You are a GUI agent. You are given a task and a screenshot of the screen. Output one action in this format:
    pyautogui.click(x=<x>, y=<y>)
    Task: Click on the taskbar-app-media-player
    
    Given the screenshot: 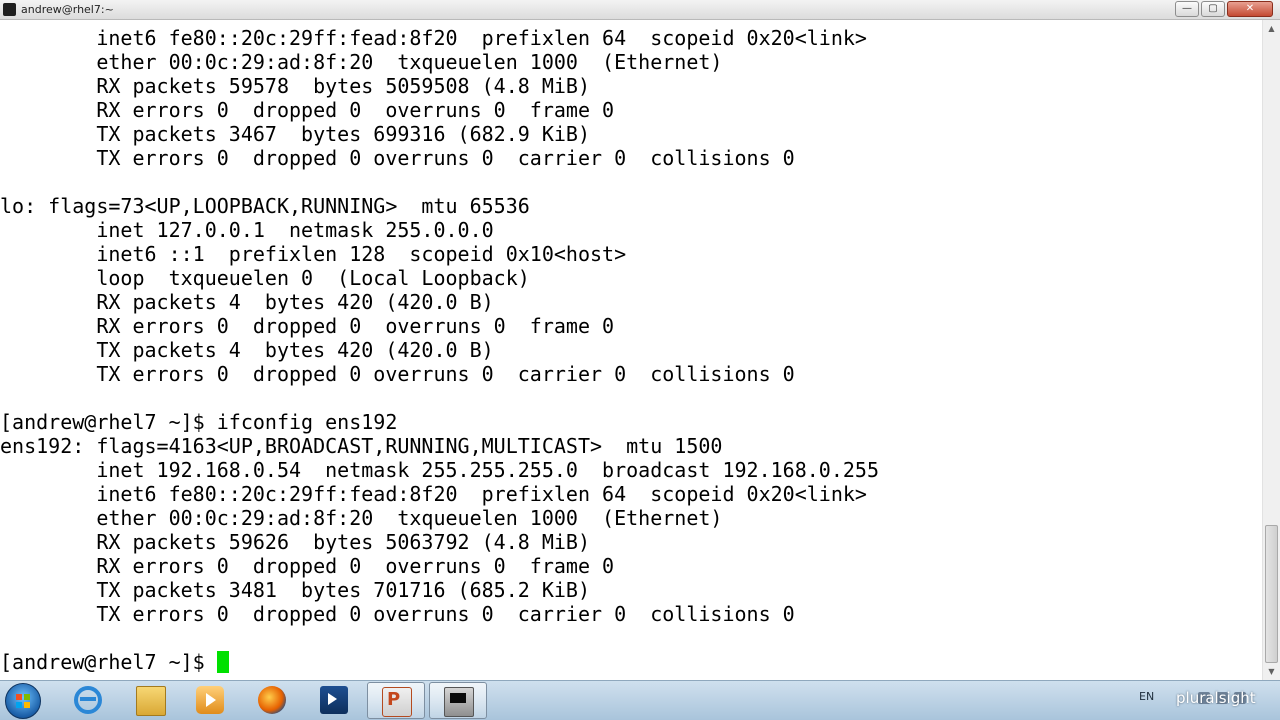 What is the action you would take?
    pyautogui.click(x=211, y=700)
    